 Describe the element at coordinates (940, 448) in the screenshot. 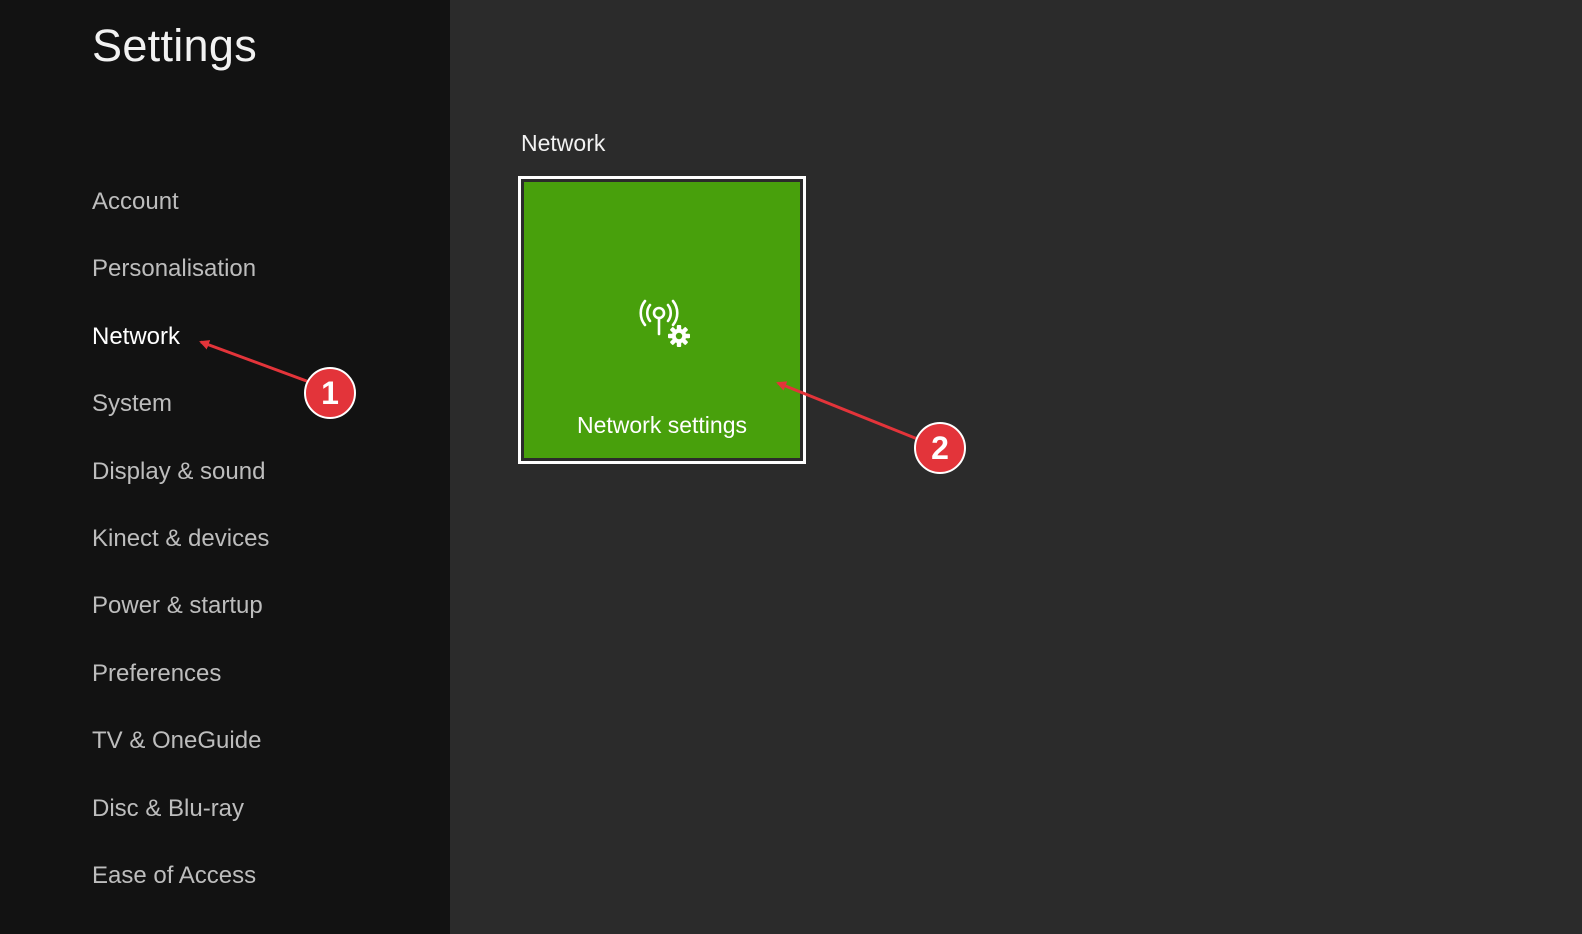

I see `callout-badge-2: 2` at that location.